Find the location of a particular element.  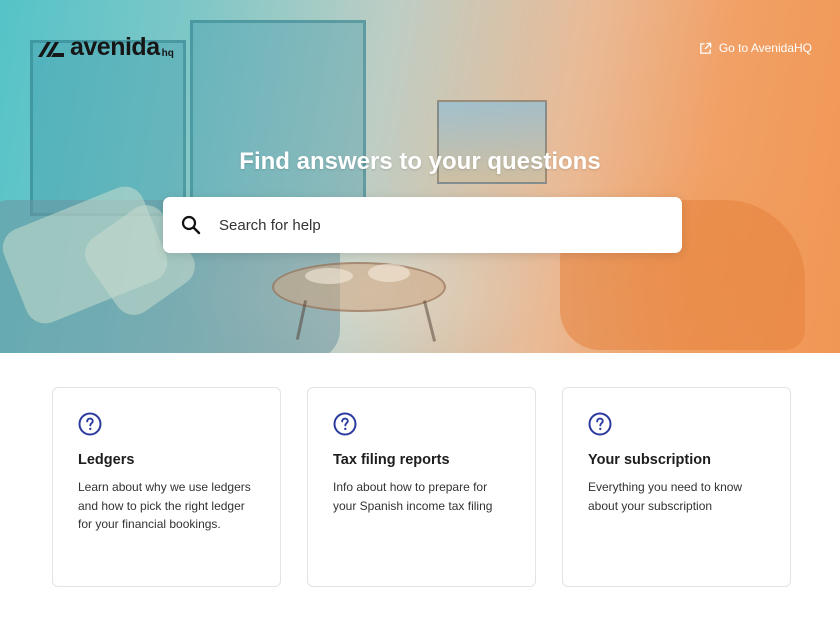

card-title: Ledgers is located at coordinates (106, 460).